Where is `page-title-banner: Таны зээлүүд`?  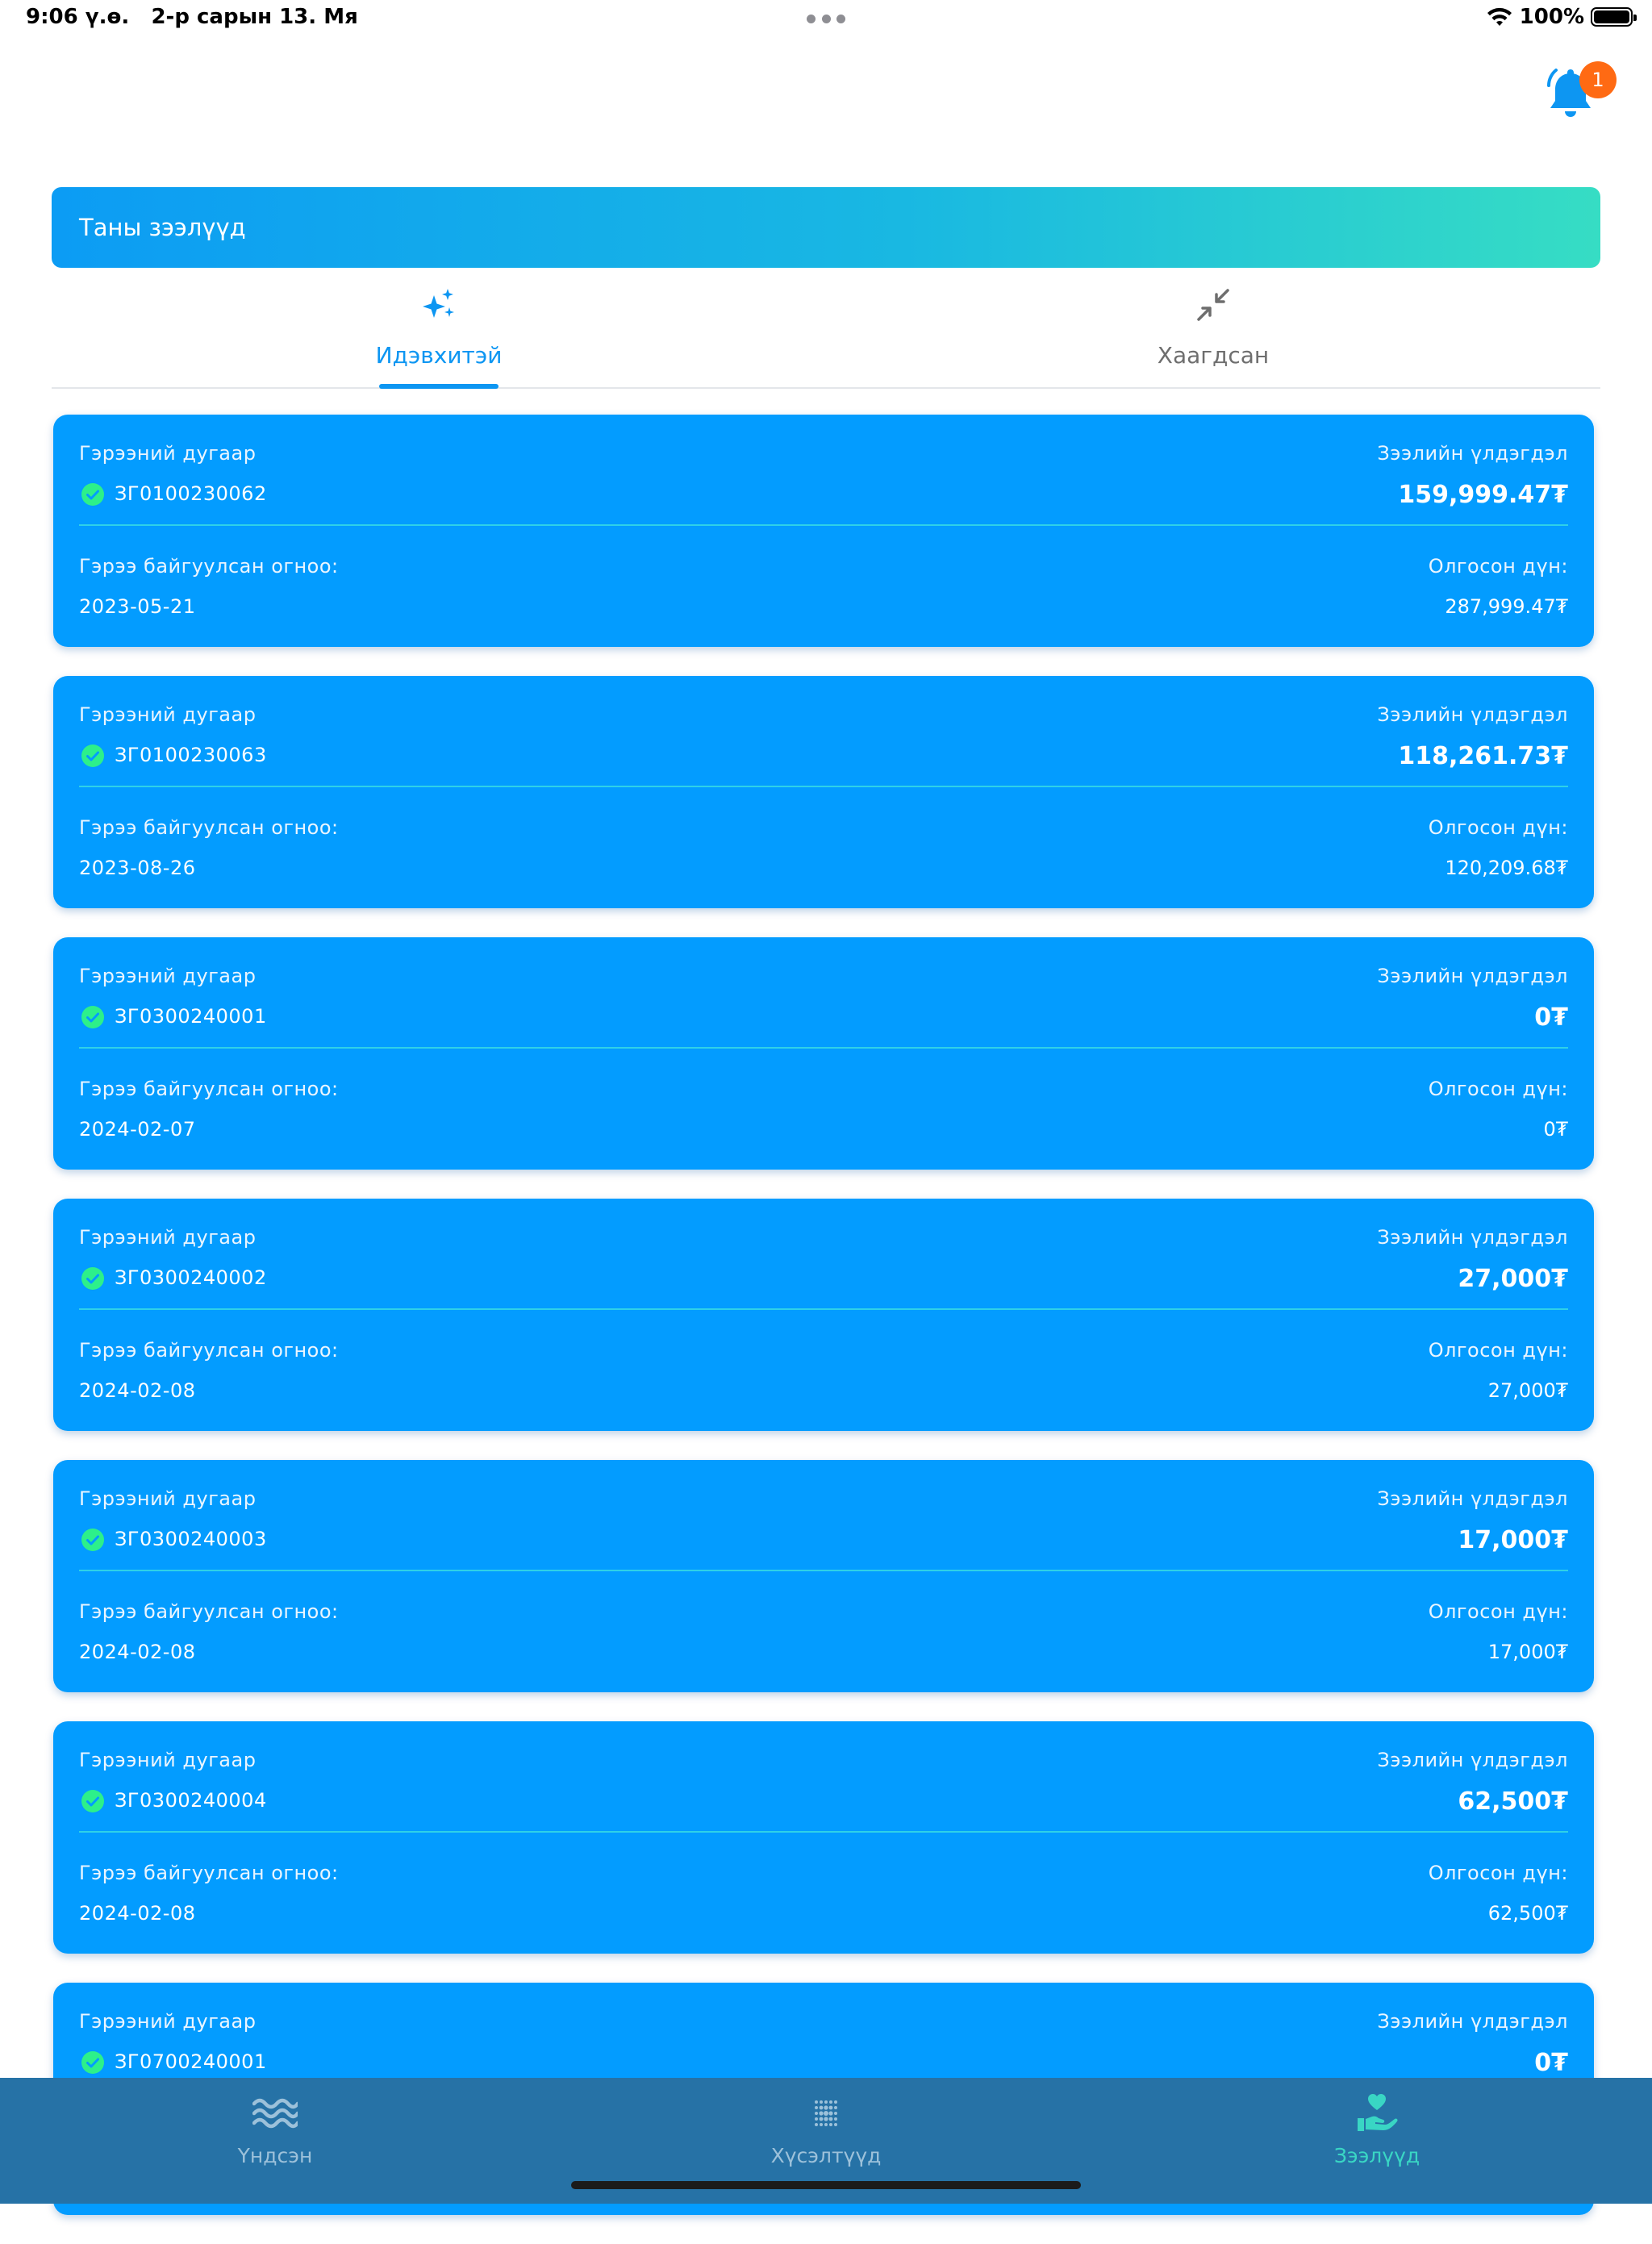
page-title-banner: Таны зээлүүд is located at coordinates (826, 228).